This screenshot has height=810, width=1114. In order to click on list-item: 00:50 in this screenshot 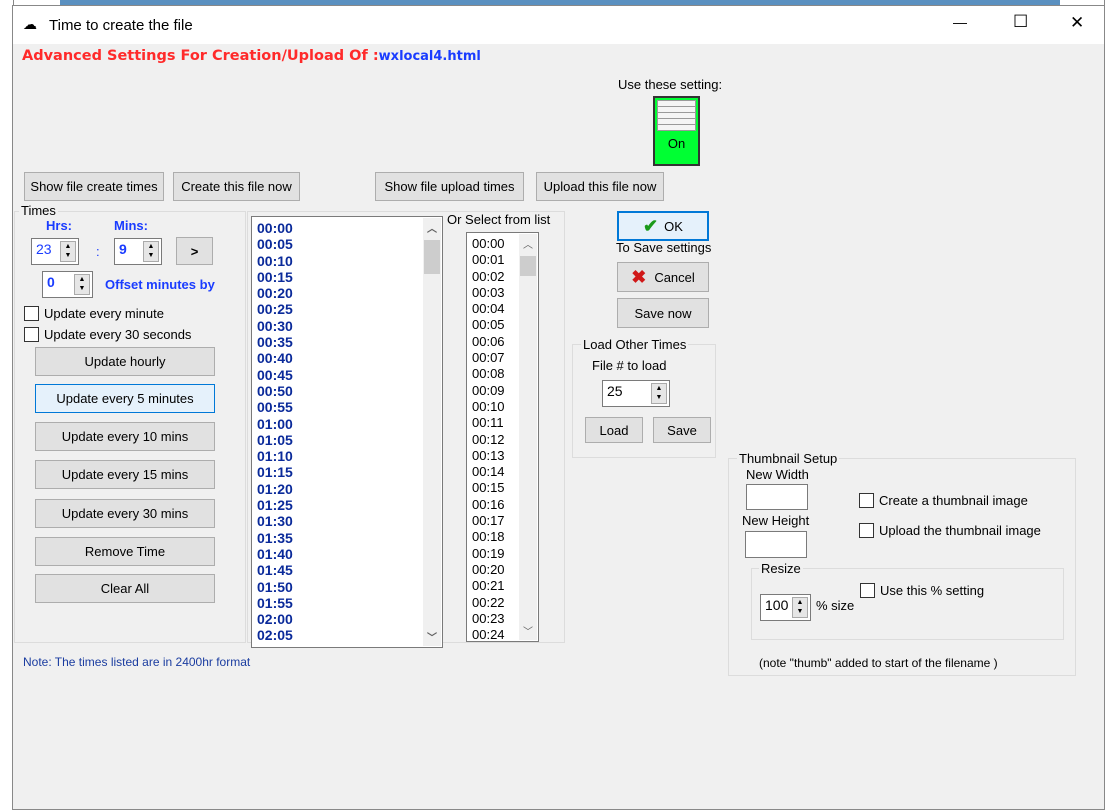, I will do `click(349, 391)`.